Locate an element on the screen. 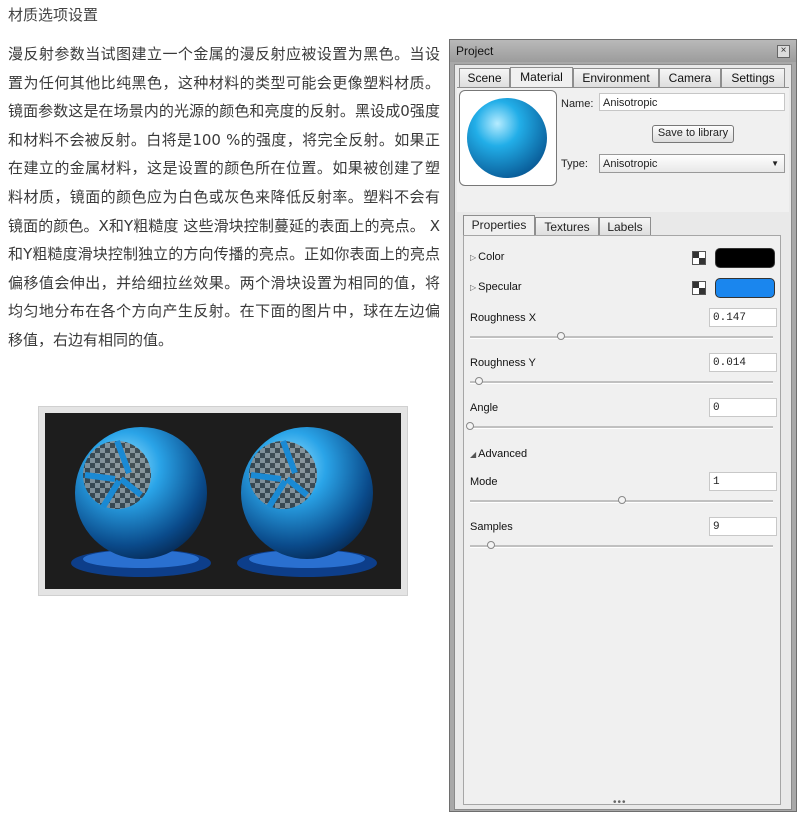 Image resolution: width=801 pixels, height=817 pixels. tab-scene: Scene is located at coordinates (484, 77).